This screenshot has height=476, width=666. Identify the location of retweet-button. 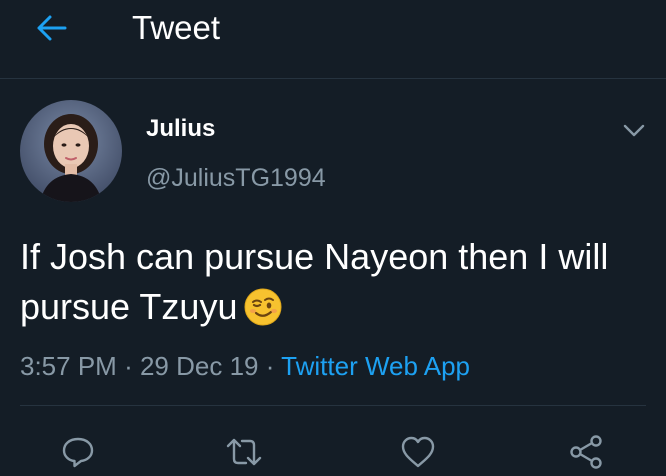
(244, 452).